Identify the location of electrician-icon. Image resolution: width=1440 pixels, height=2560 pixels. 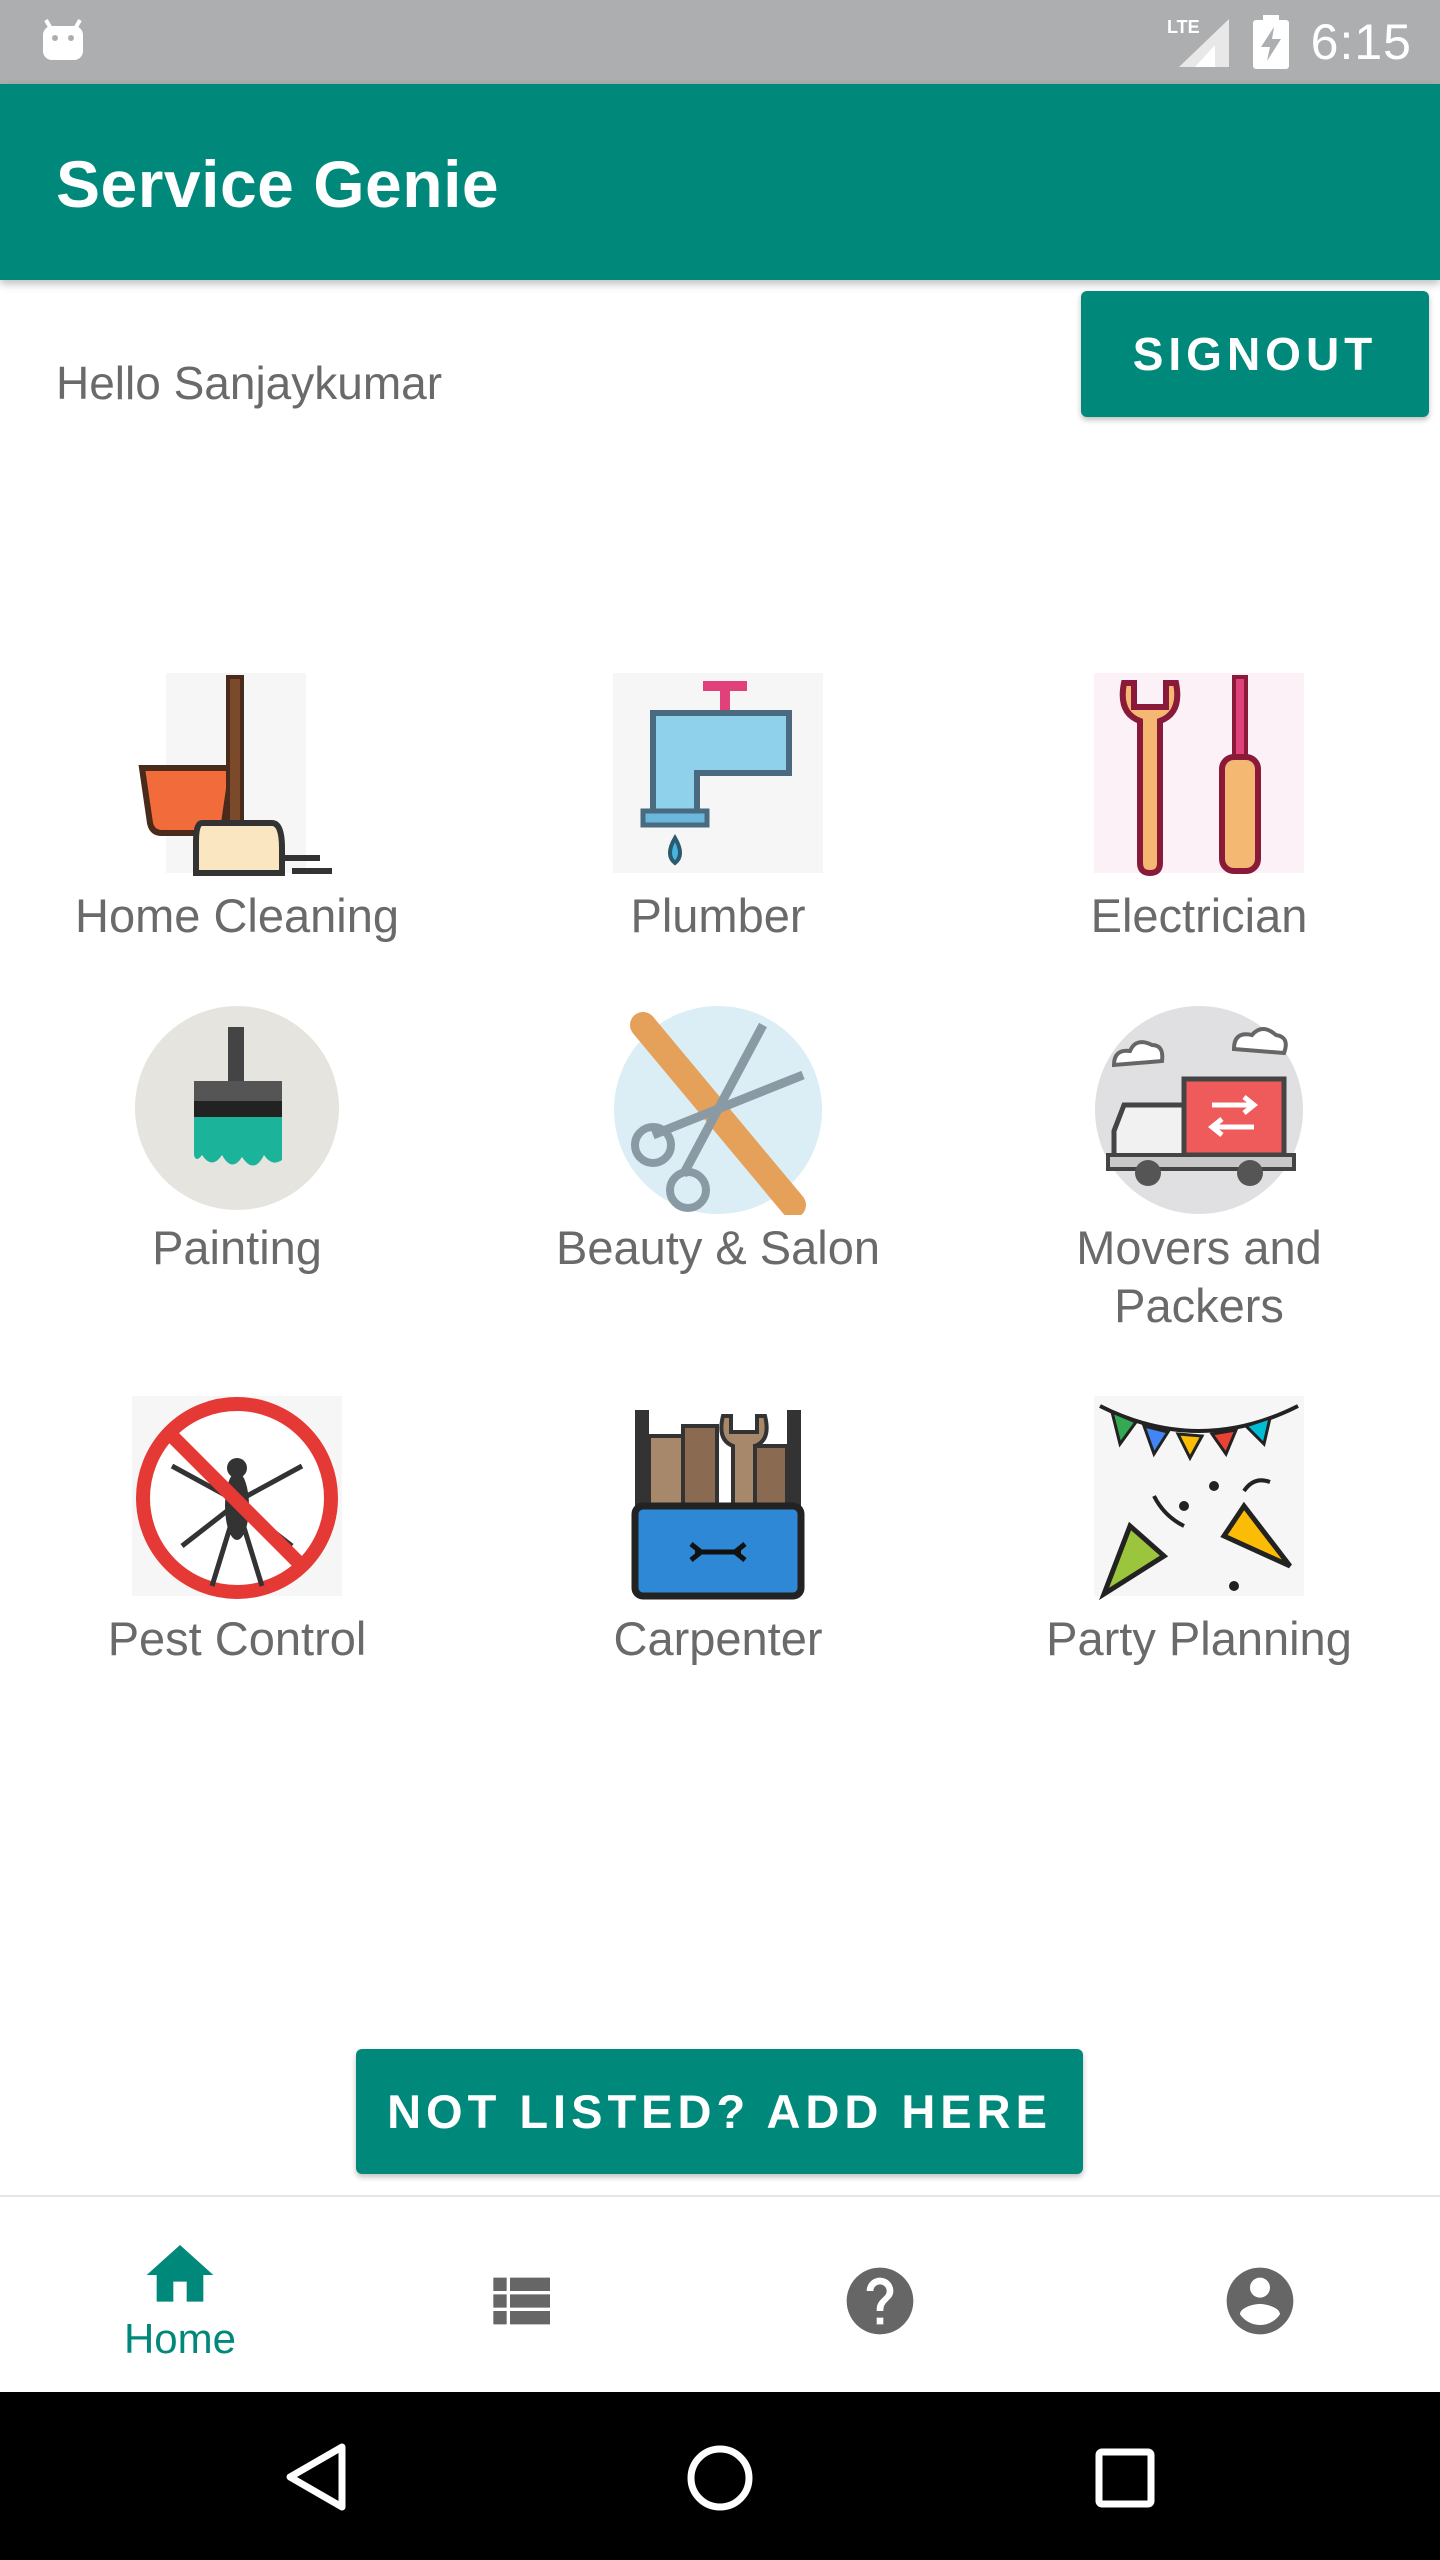
(1199, 775).